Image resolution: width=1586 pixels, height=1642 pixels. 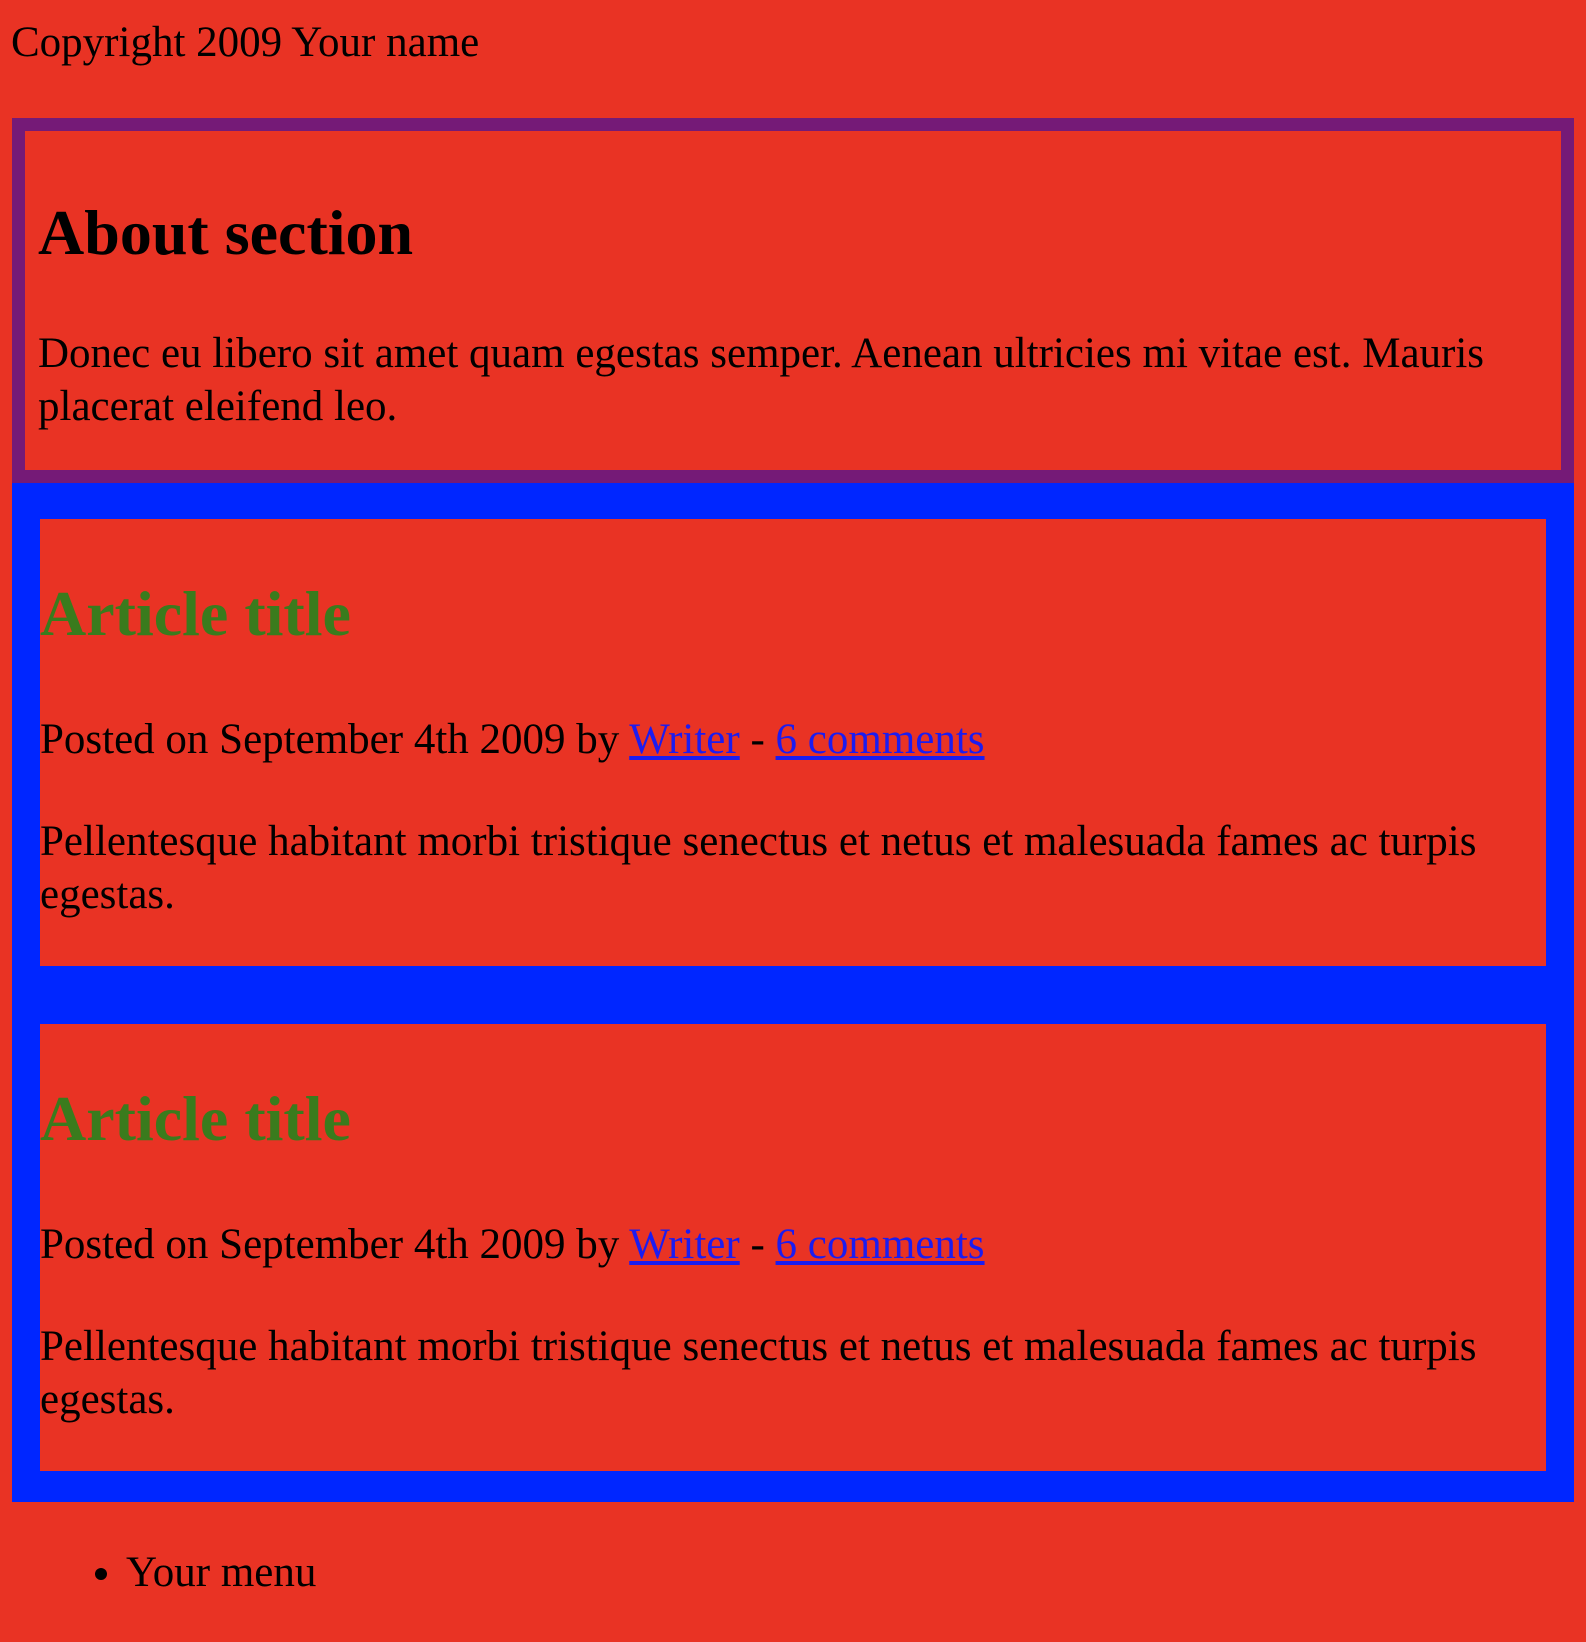 I want to click on menu-list: Your menu, so click(x=158, y=1572).